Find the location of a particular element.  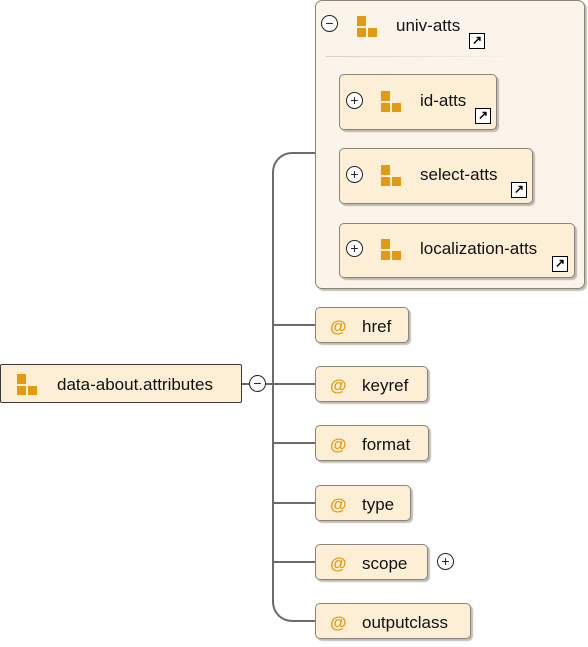

group-child-localization-atts: + localization-atts ↗ is located at coordinates (457, 250).